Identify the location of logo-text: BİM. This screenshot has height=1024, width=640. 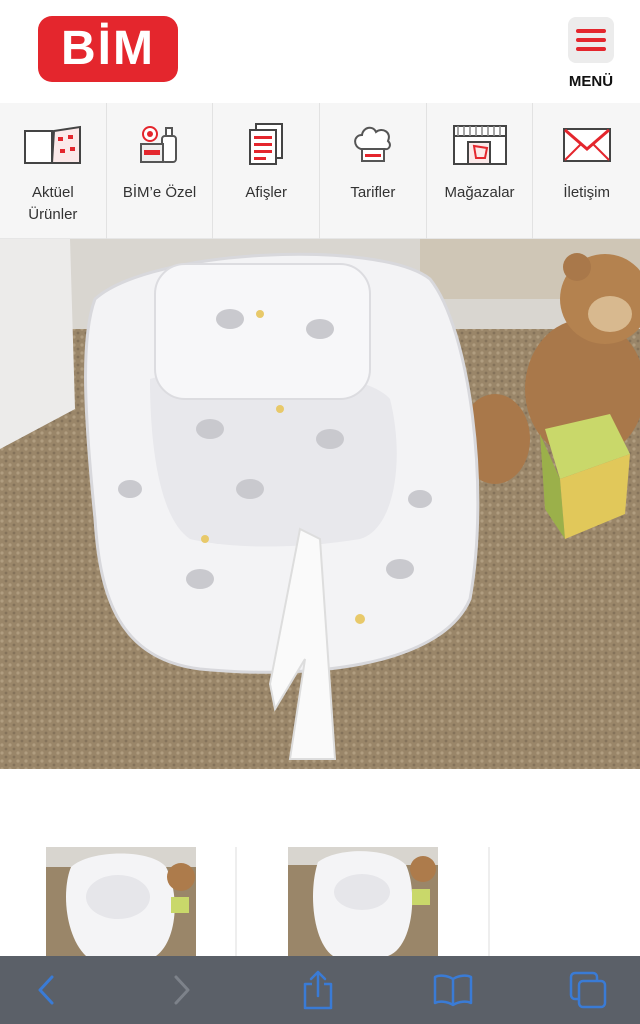
(108, 48).